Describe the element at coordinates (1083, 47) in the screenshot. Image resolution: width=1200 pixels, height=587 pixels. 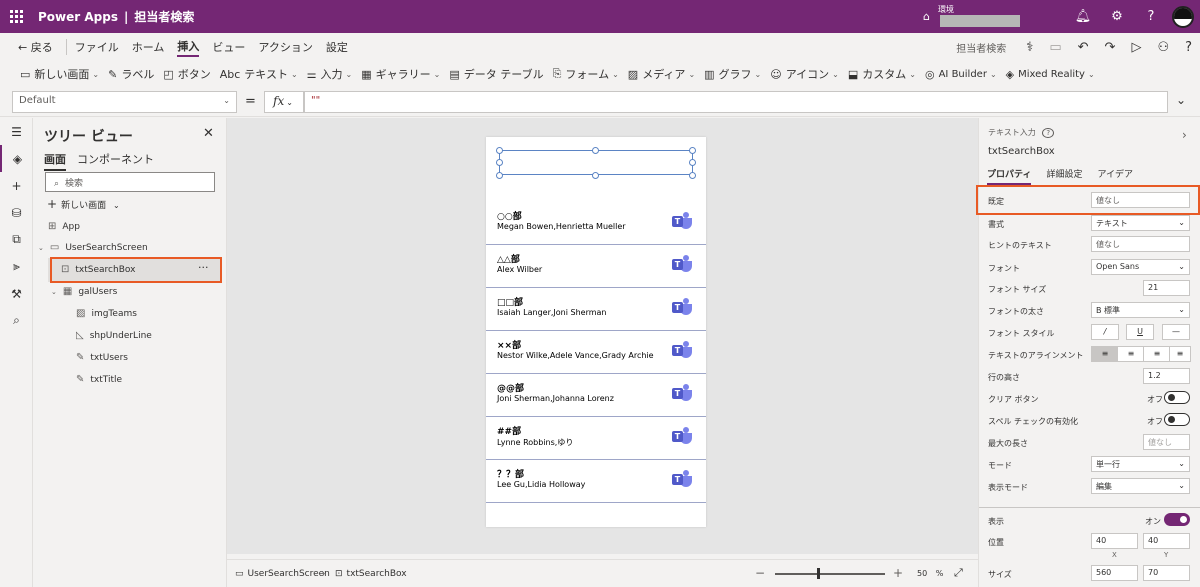
I see `undo-icon: ↶` at that location.